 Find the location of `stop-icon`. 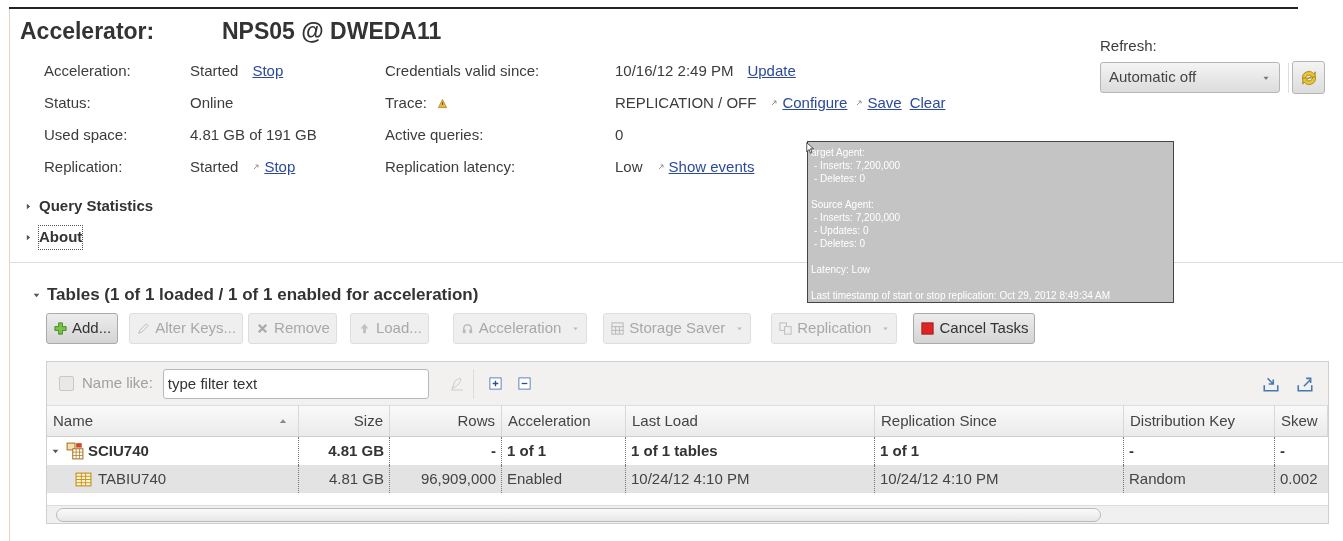

stop-icon is located at coordinates (928, 328).